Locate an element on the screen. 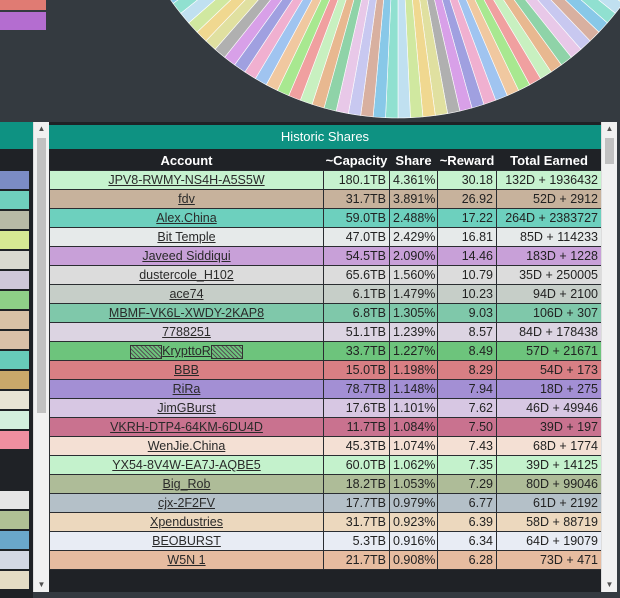 This screenshot has height=598, width=620. reward-cell: 8.57 is located at coordinates (467, 332).